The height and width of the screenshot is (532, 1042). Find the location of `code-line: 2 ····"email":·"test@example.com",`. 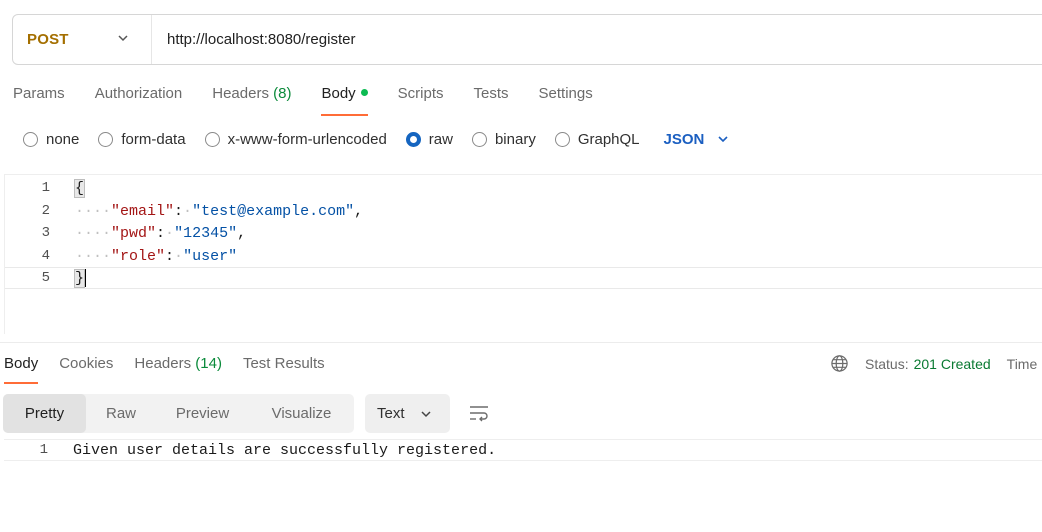

code-line: 2 ····"email":·"test@example.com", is located at coordinates (523, 211).